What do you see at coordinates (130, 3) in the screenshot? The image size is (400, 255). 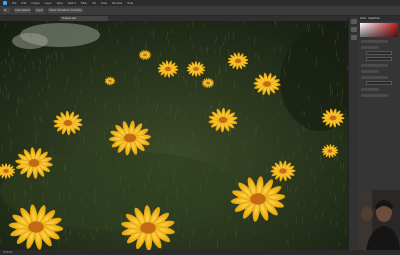 I see `menu-help: Help` at bounding box center [130, 3].